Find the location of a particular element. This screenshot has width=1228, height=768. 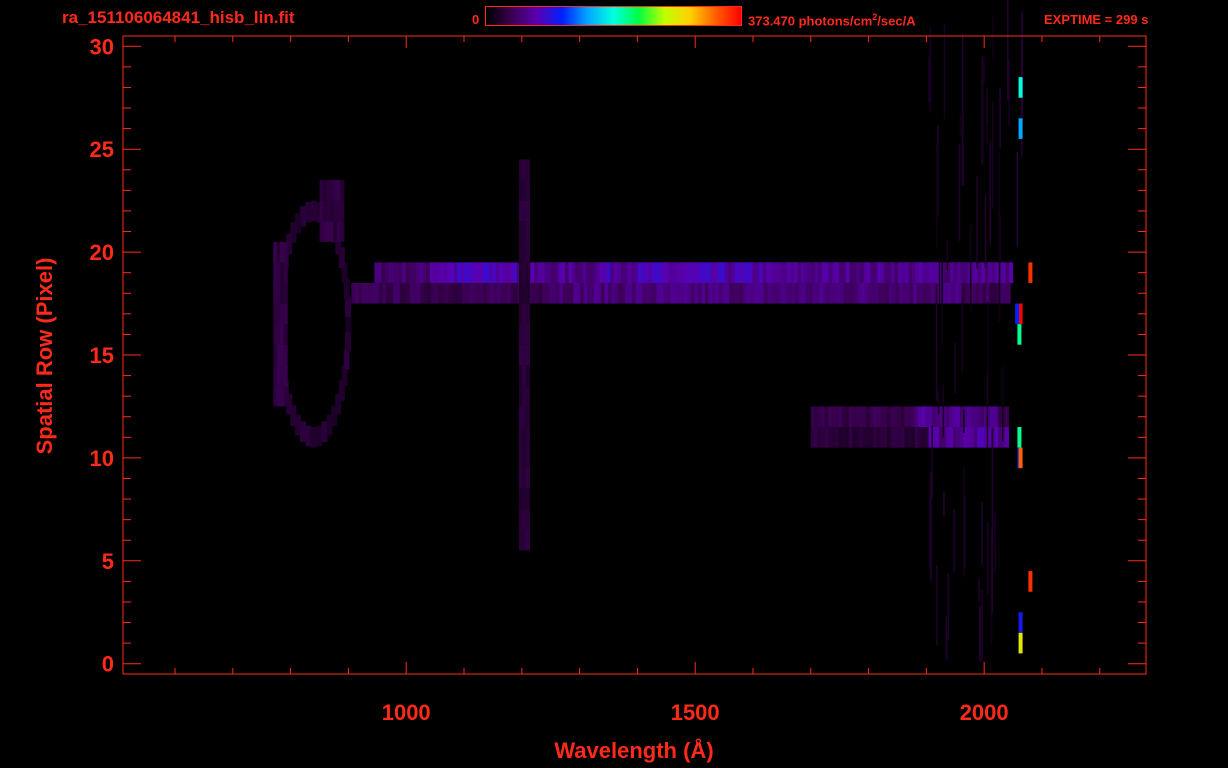

y-axis-label: Spatial Row (Pixel) is located at coordinates (44, 356).